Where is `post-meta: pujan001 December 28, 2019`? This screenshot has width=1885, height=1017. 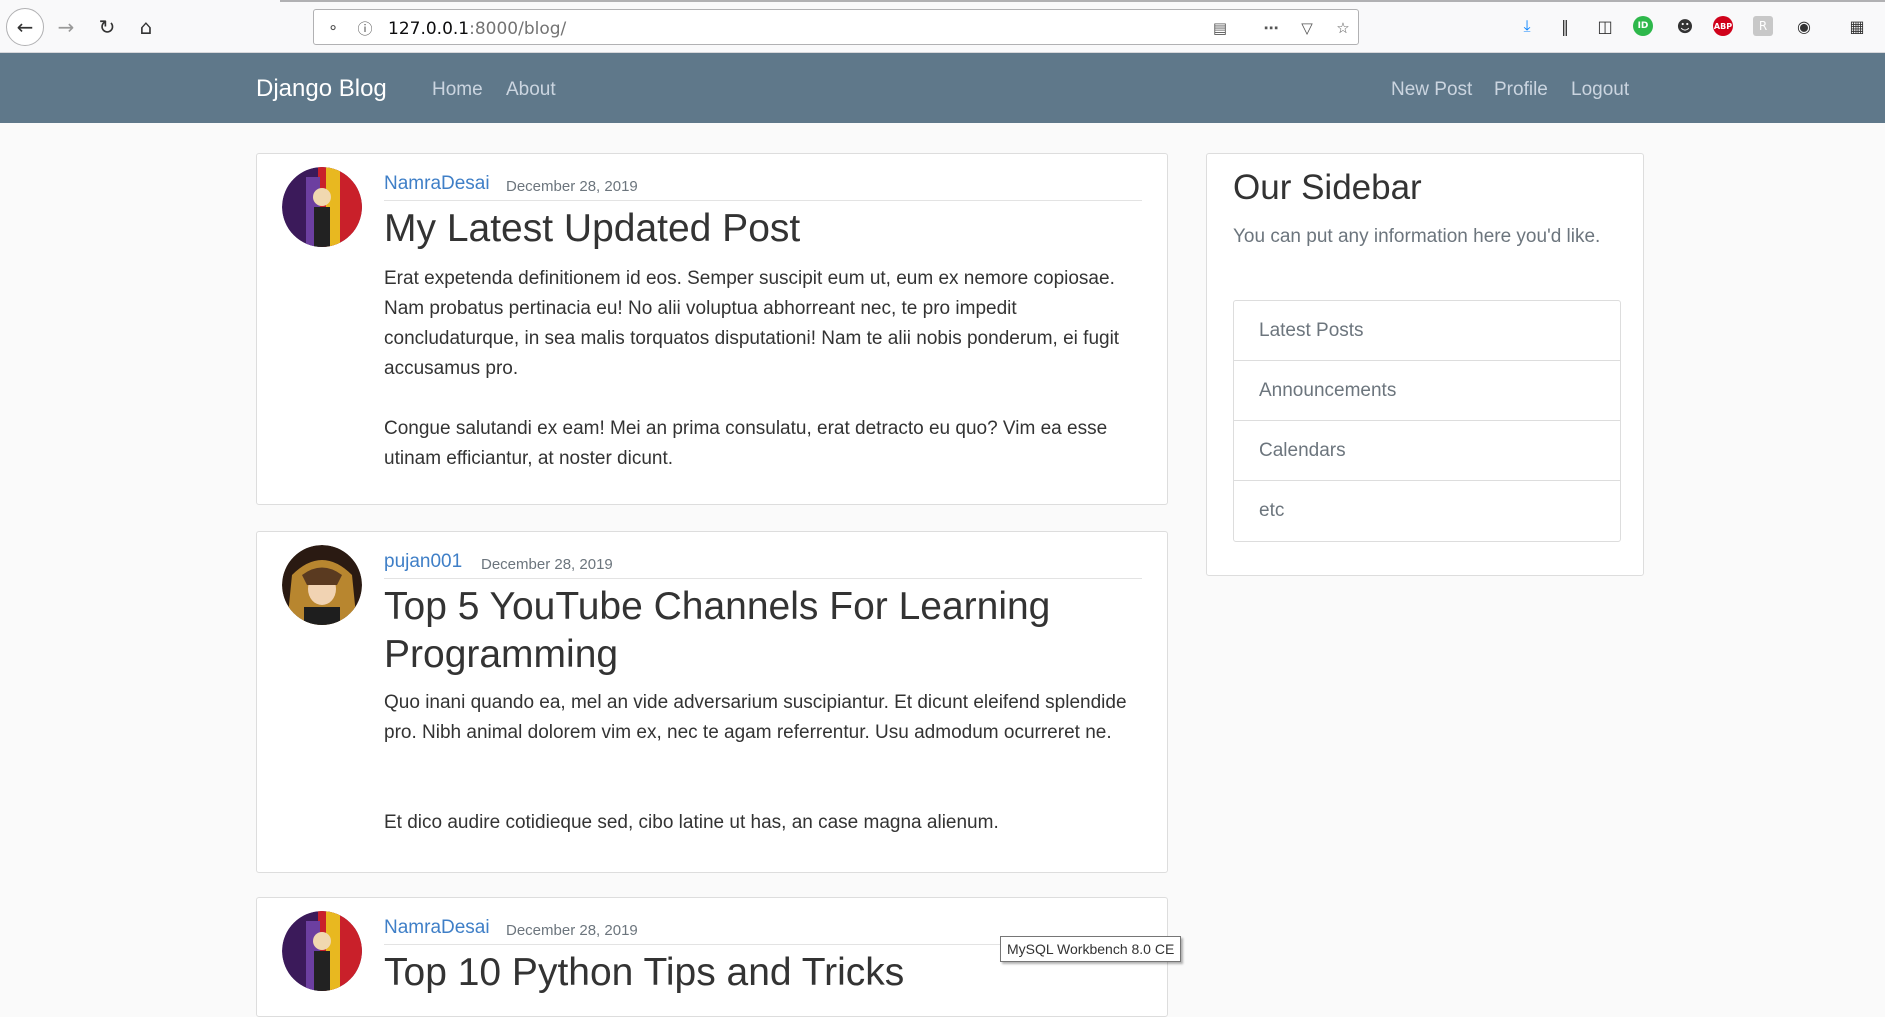 post-meta: pujan001 December 28, 2019 is located at coordinates (763, 564).